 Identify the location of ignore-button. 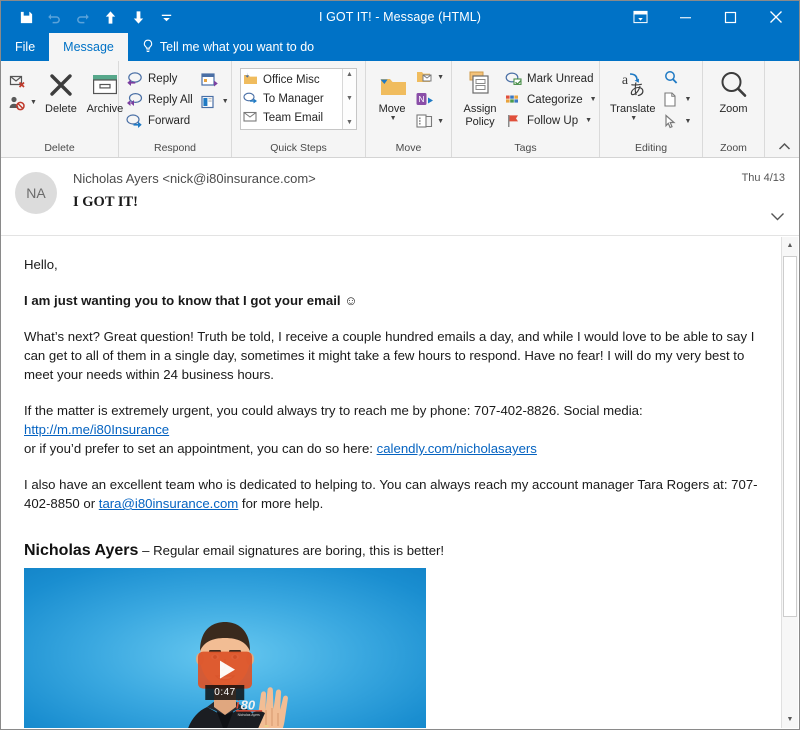
(22, 80).